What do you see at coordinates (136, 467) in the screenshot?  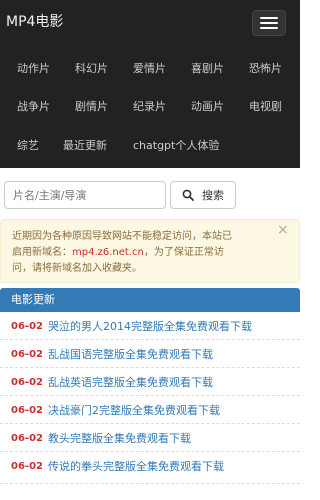 I see `item-title-link: 传说的拳头完整版全集免费观看下载` at bounding box center [136, 467].